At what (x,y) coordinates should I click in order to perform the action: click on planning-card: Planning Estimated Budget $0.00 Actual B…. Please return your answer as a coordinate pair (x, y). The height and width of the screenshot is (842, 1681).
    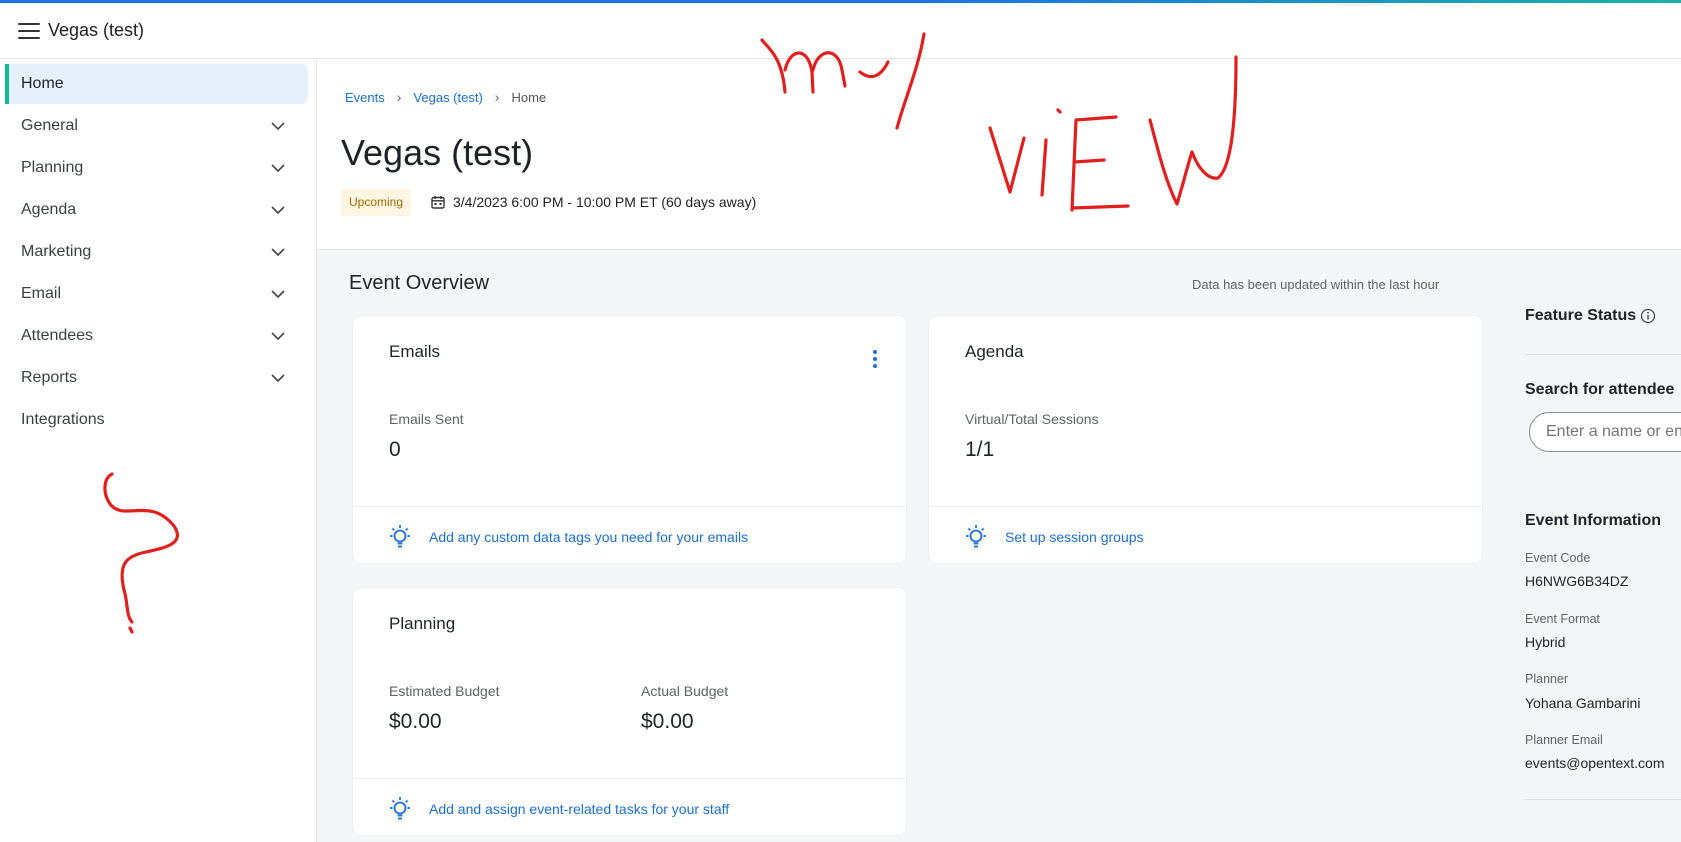
    Looking at the image, I should click on (629, 711).